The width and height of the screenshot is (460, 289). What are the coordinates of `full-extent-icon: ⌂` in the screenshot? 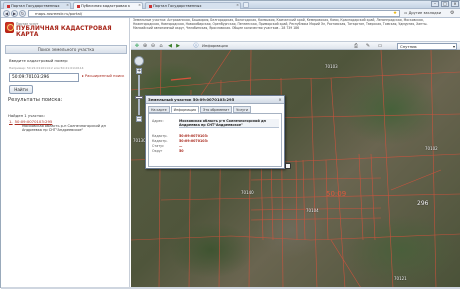 It's located at (161, 46).